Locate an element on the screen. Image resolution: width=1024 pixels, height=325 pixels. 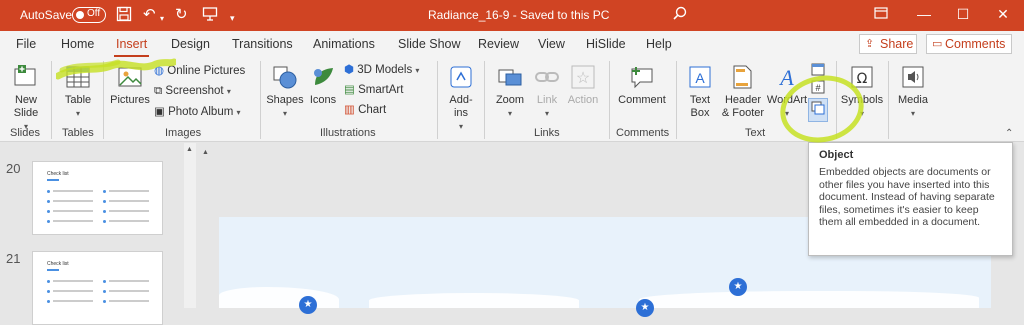
autosave-state: Off is located at coordinates (94, 13).